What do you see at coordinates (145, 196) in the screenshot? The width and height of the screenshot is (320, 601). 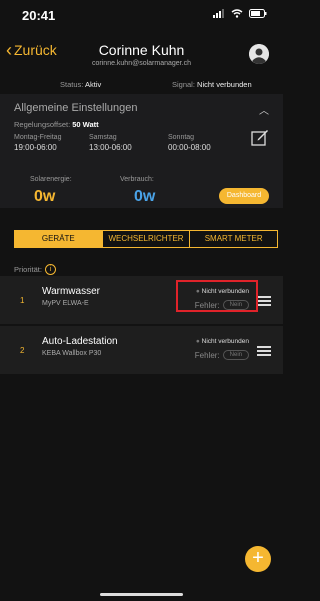 I see `consumption-value: 0w` at bounding box center [145, 196].